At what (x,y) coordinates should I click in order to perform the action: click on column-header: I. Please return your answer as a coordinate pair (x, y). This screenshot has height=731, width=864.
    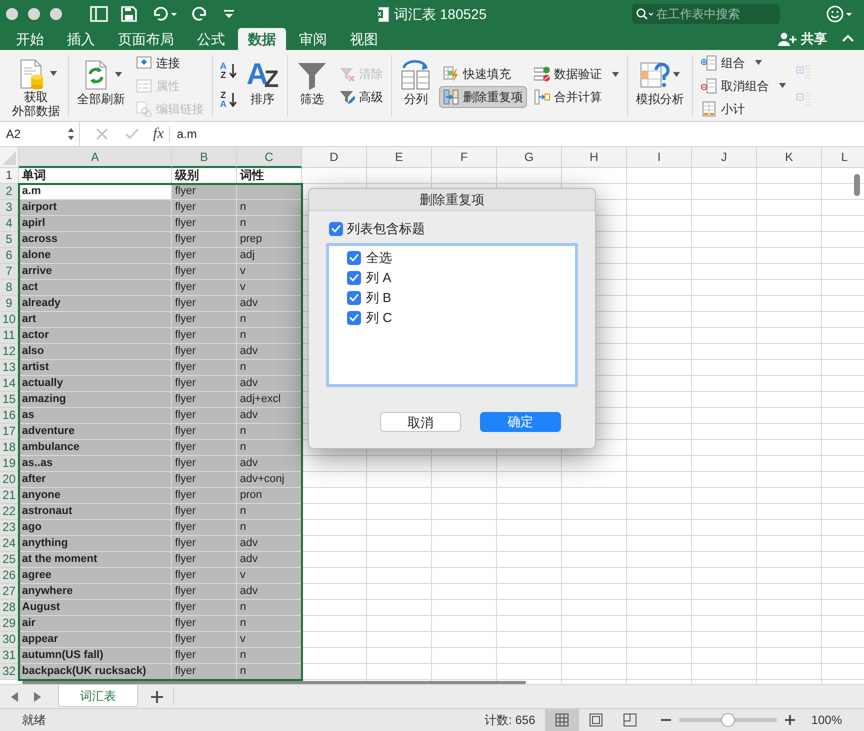
    Looking at the image, I should click on (659, 157).